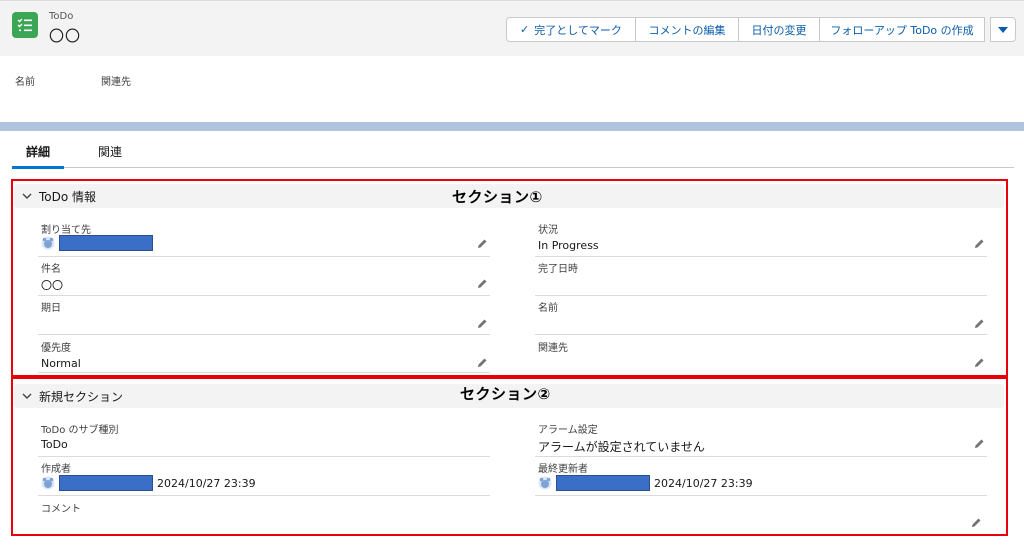 Image resolution: width=1024 pixels, height=547 pixels. What do you see at coordinates (264, 317) in the screenshot?
I see `field-due-date: 期日` at bounding box center [264, 317].